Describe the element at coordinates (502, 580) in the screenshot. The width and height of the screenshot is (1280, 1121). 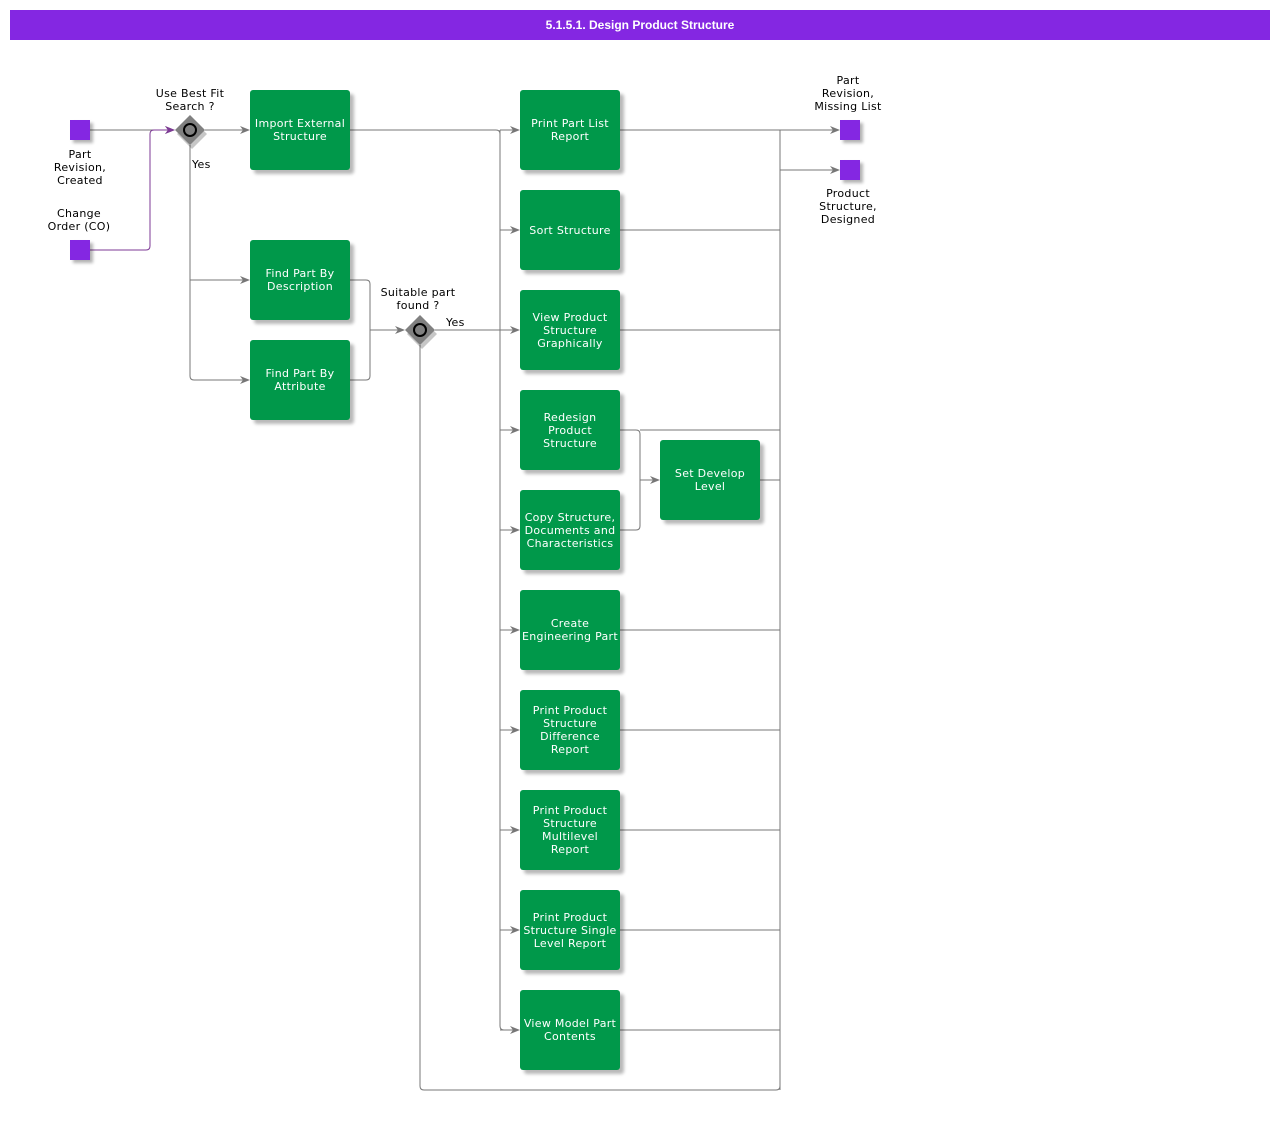
I see `left-bus` at that location.